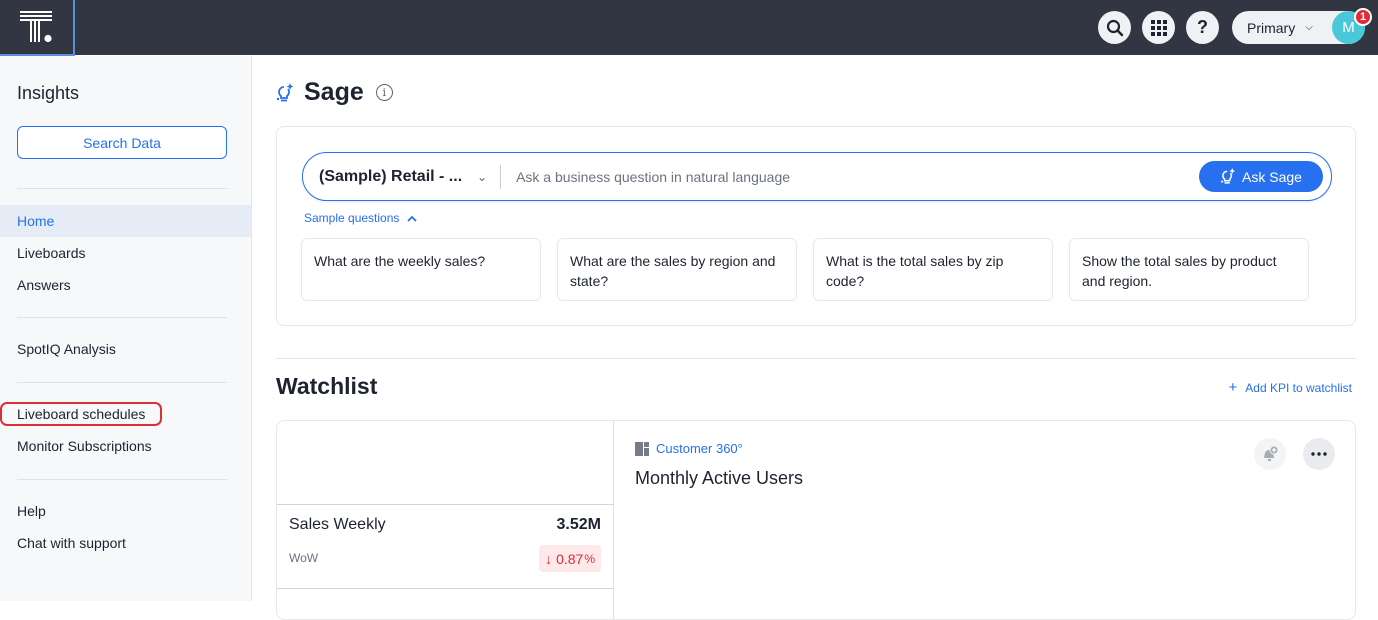 The height and width of the screenshot is (620, 1378). I want to click on info-icon: i, so click(384, 92).